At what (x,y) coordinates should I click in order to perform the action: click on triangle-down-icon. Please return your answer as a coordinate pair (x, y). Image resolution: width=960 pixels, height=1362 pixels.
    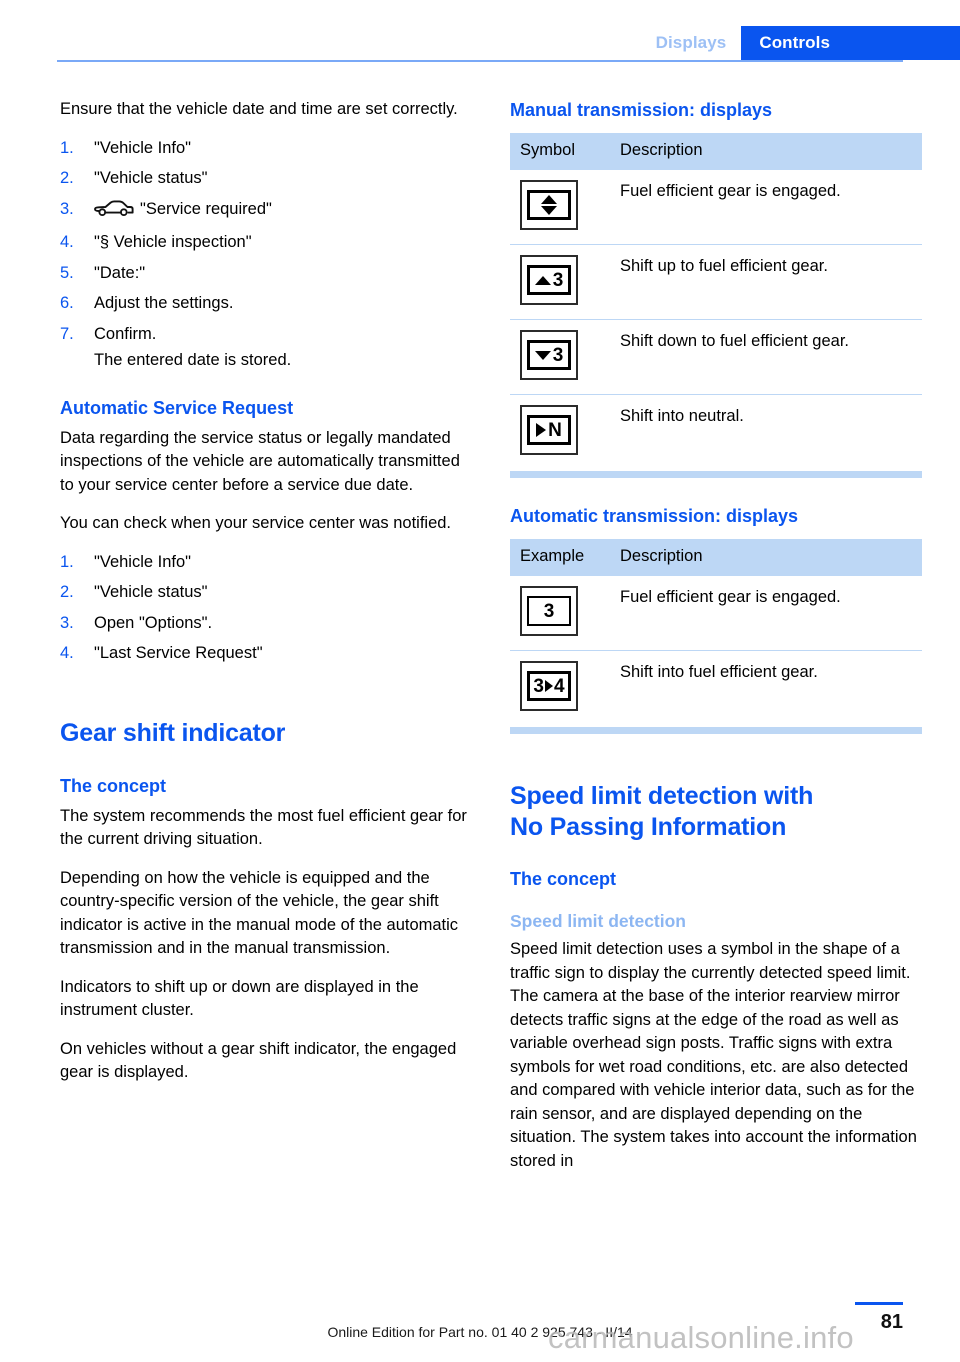
    Looking at the image, I should click on (542, 355).